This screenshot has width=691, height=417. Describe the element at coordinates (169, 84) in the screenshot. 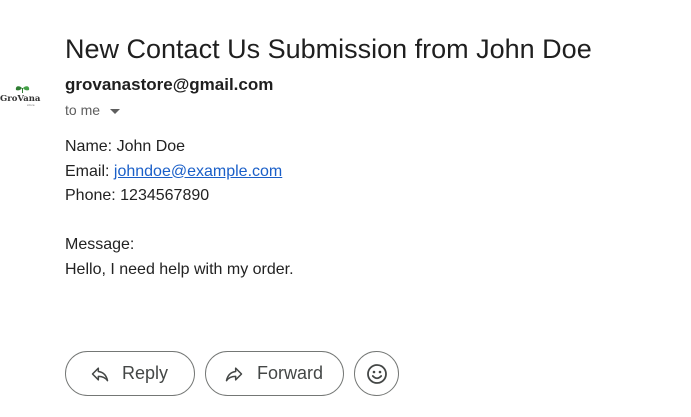

I see `sender-email: grovanastore@gmail.com` at that location.